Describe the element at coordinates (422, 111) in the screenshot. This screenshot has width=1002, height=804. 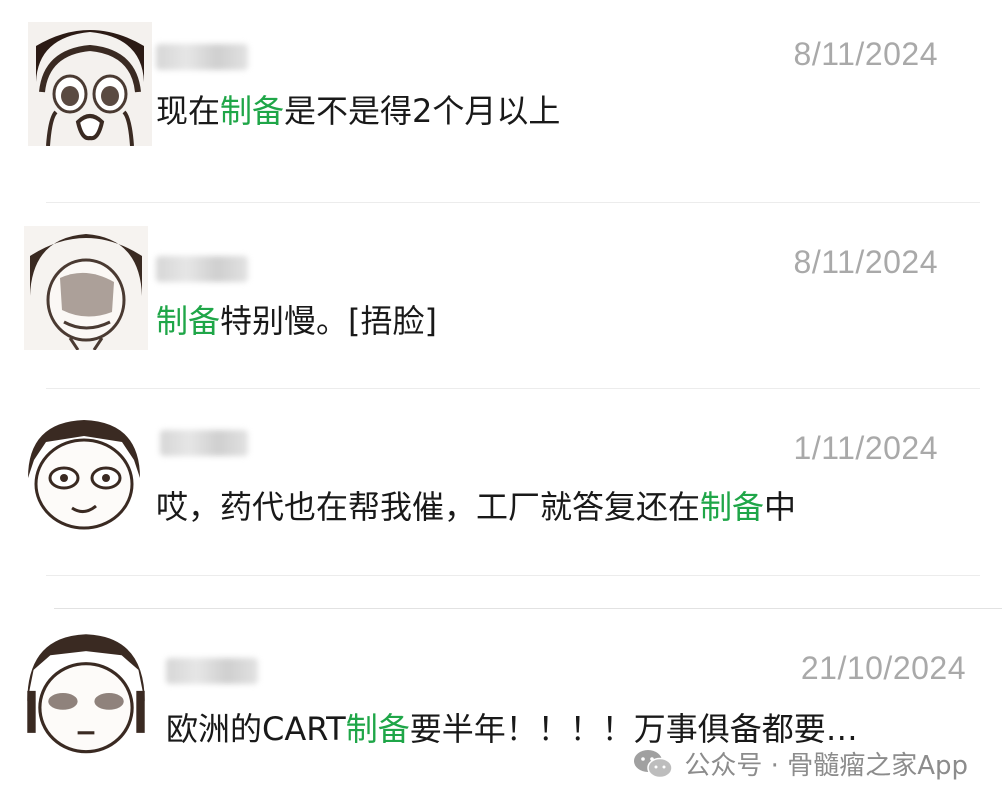
I see `text-segment: 是不是得2个月以上` at that location.